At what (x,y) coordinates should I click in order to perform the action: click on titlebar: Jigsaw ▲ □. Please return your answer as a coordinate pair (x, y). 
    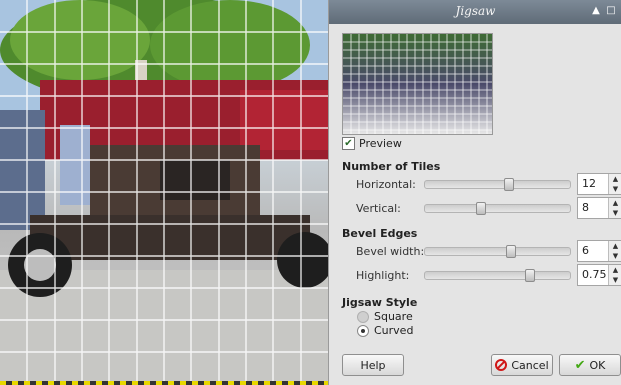
    Looking at the image, I should click on (475, 12).